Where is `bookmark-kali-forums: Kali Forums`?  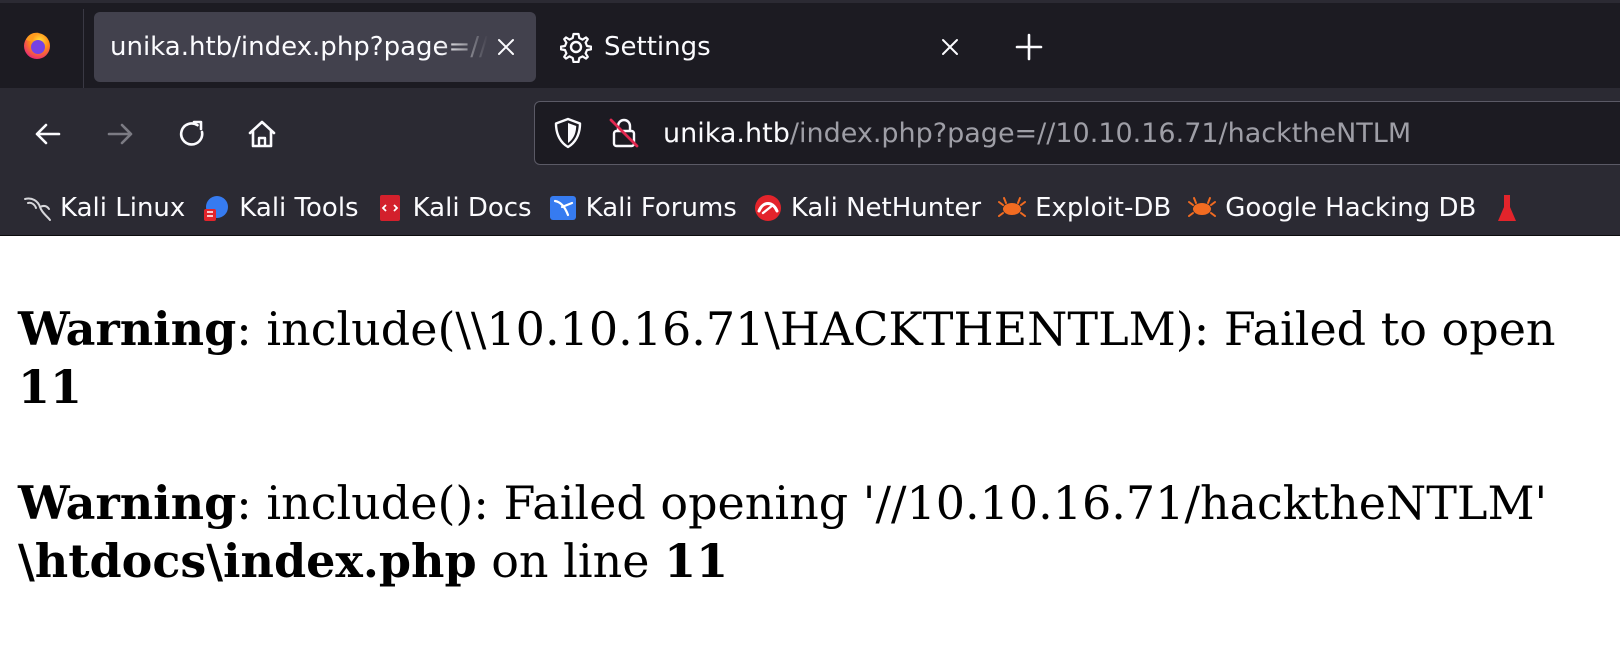
bookmark-kali-forums: Kali Forums is located at coordinates (642, 208).